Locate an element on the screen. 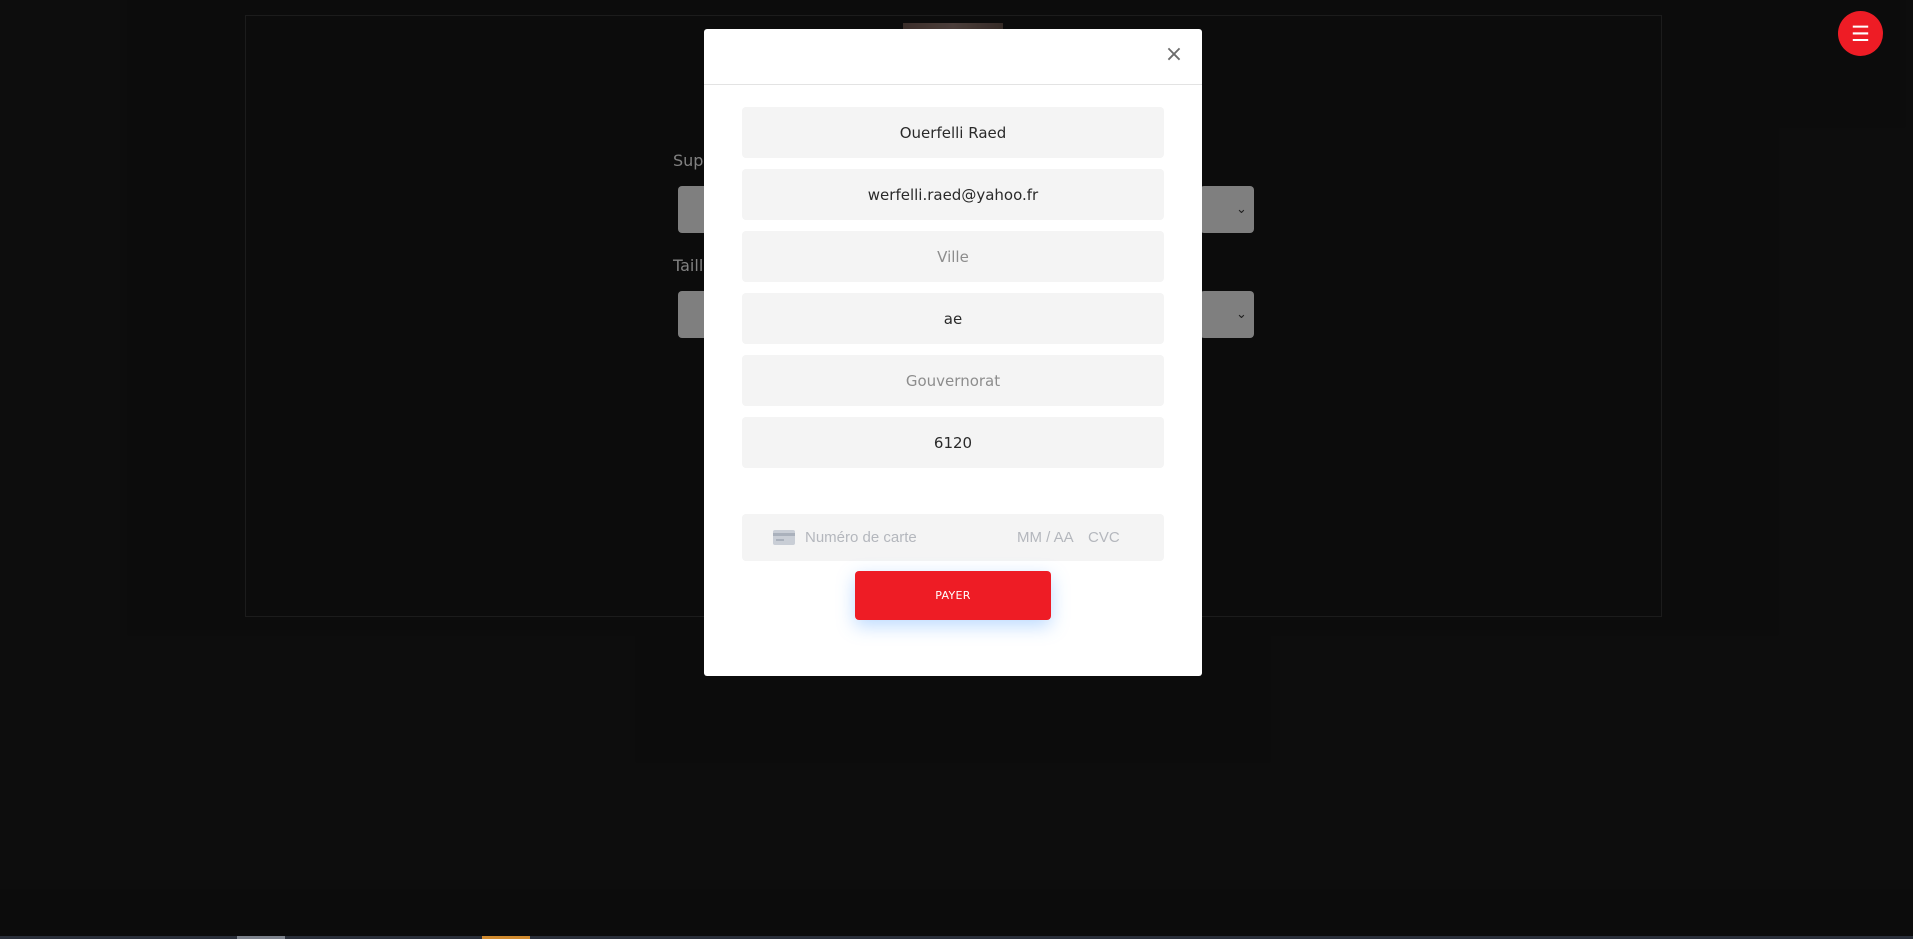 The width and height of the screenshot is (1913, 939). card-expiry-placeholder: MM / AA is located at coordinates (1045, 537).